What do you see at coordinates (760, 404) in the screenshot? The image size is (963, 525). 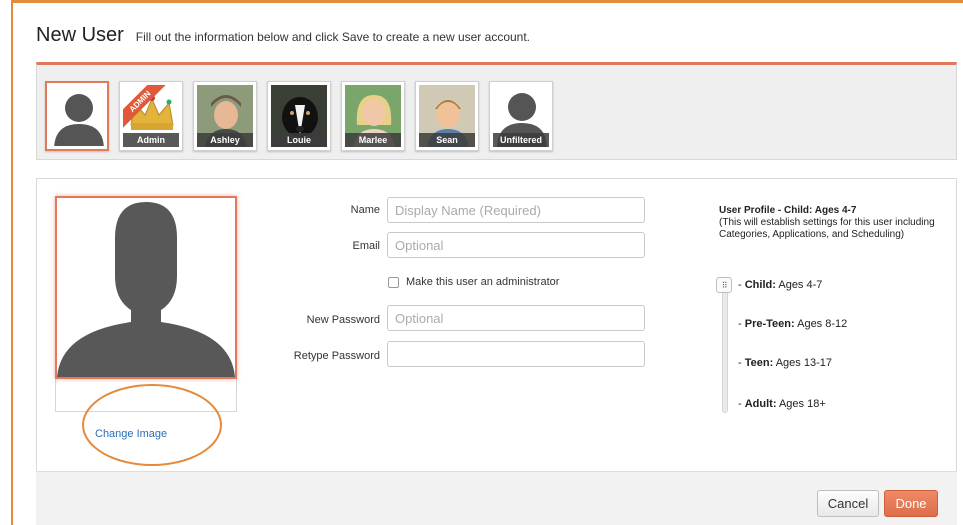 I see `age-option-name: Adult:` at bounding box center [760, 404].